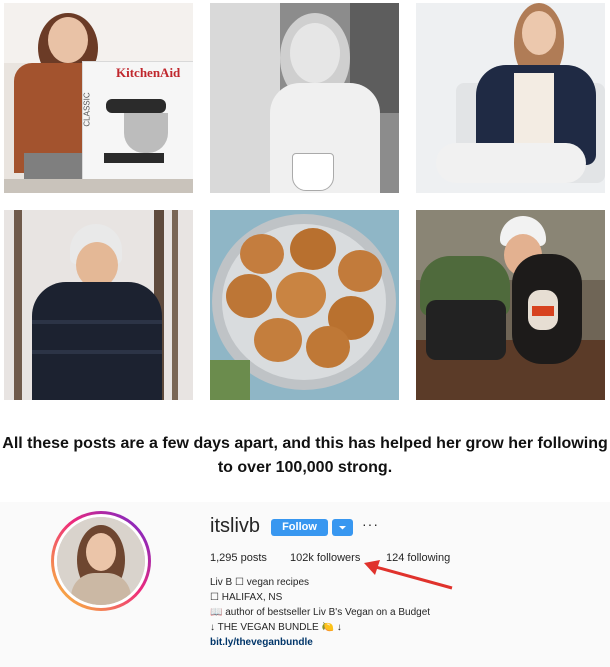  Describe the element at coordinates (408, 575) in the screenshot. I see `annotation-arrow` at that location.